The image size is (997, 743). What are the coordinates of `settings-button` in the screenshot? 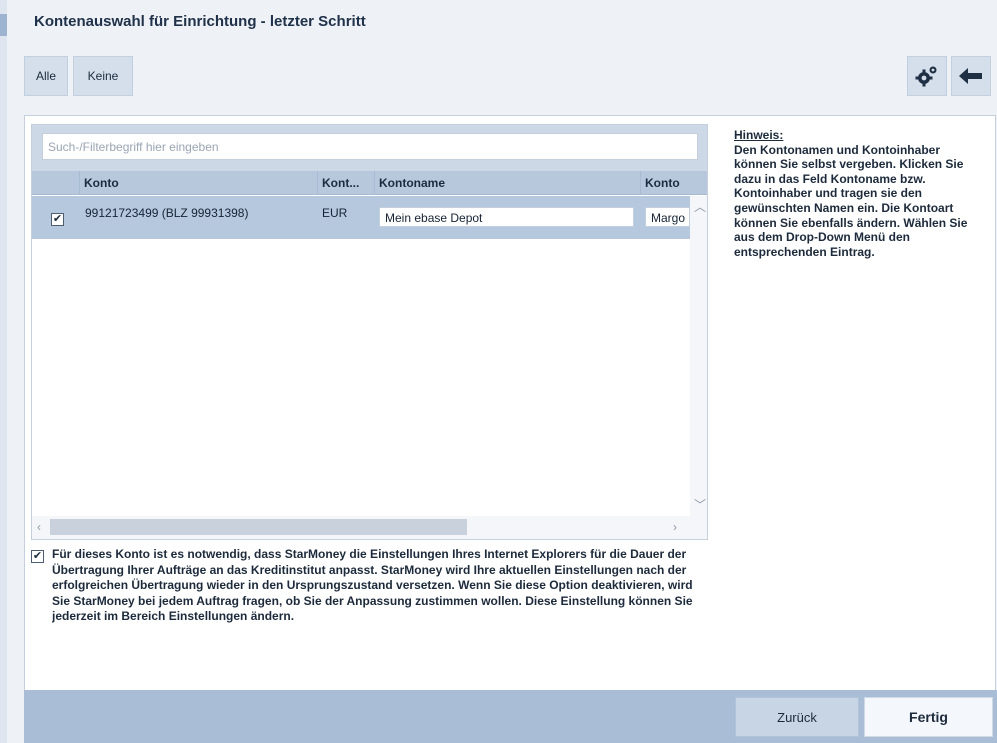 It's located at (927, 76).